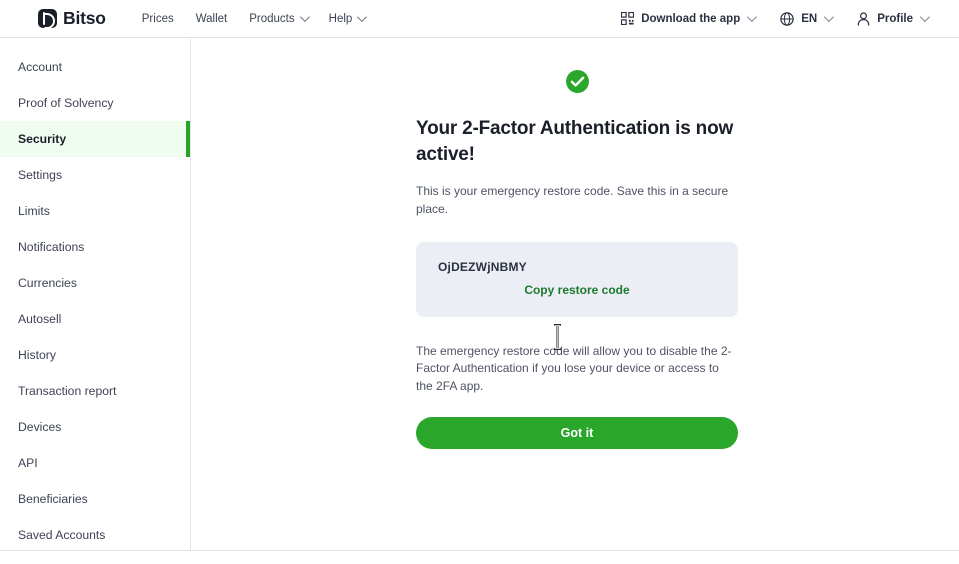 The height and width of the screenshot is (564, 959). I want to click on globe-icon, so click(787, 18).